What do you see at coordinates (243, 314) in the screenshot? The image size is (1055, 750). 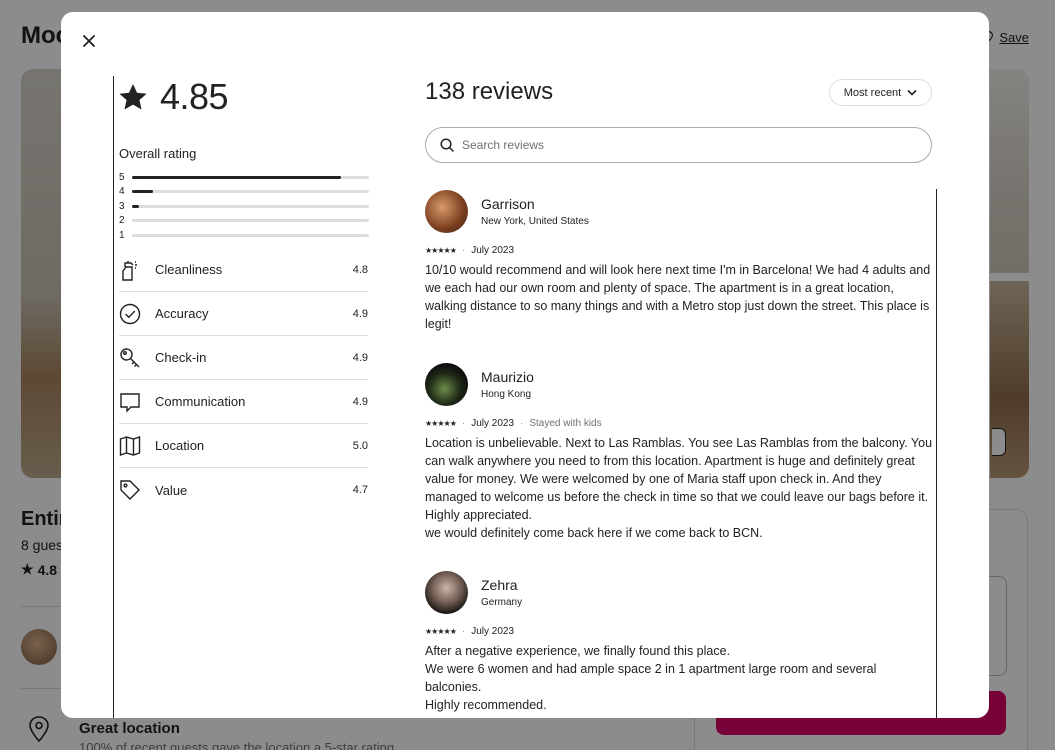 I see `category-row-accuracy: Accuracy 4.9` at bounding box center [243, 314].